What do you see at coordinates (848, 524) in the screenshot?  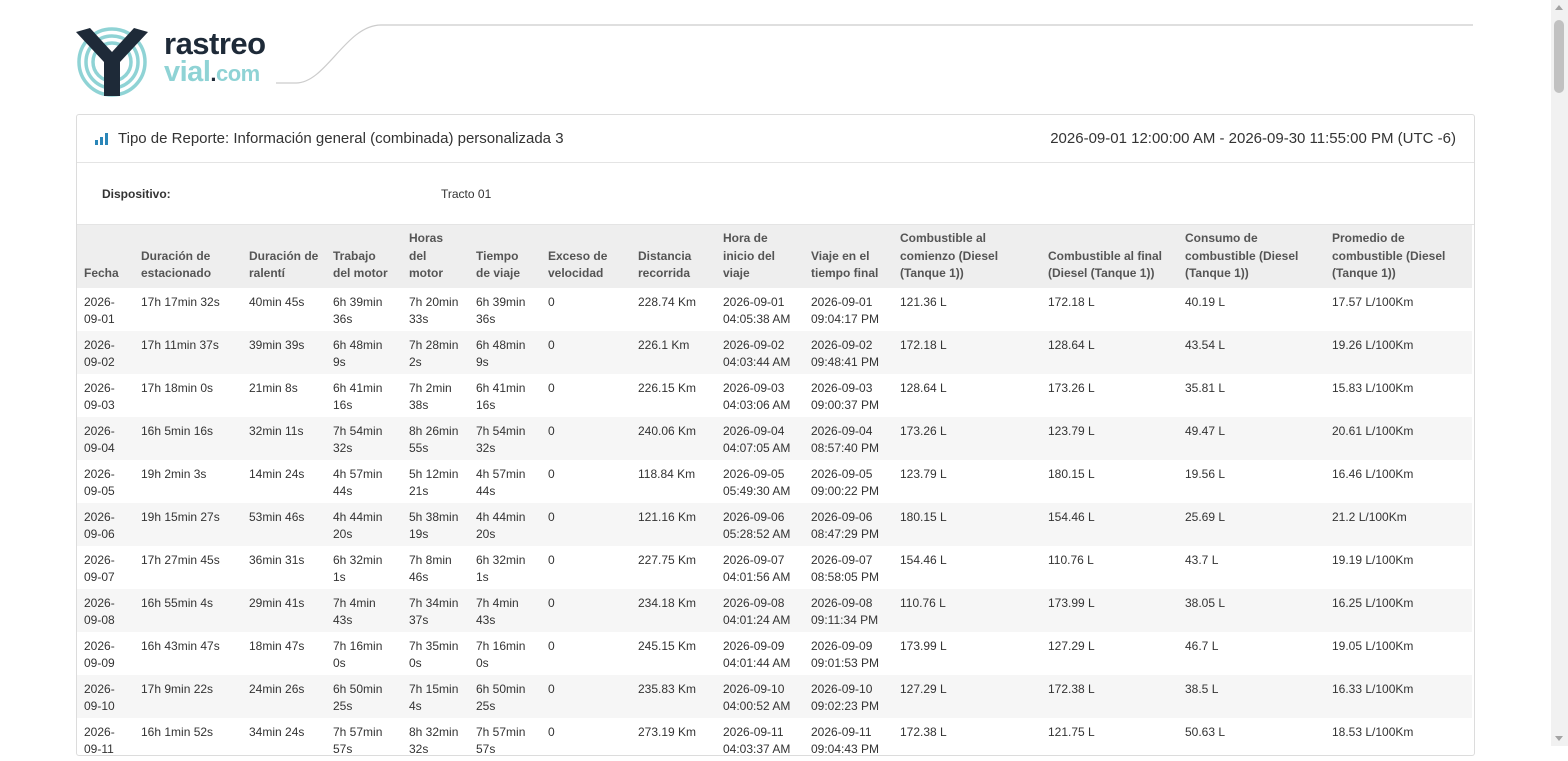 I see `table-cell: 2026-09-06 08:47:29 PM` at bounding box center [848, 524].